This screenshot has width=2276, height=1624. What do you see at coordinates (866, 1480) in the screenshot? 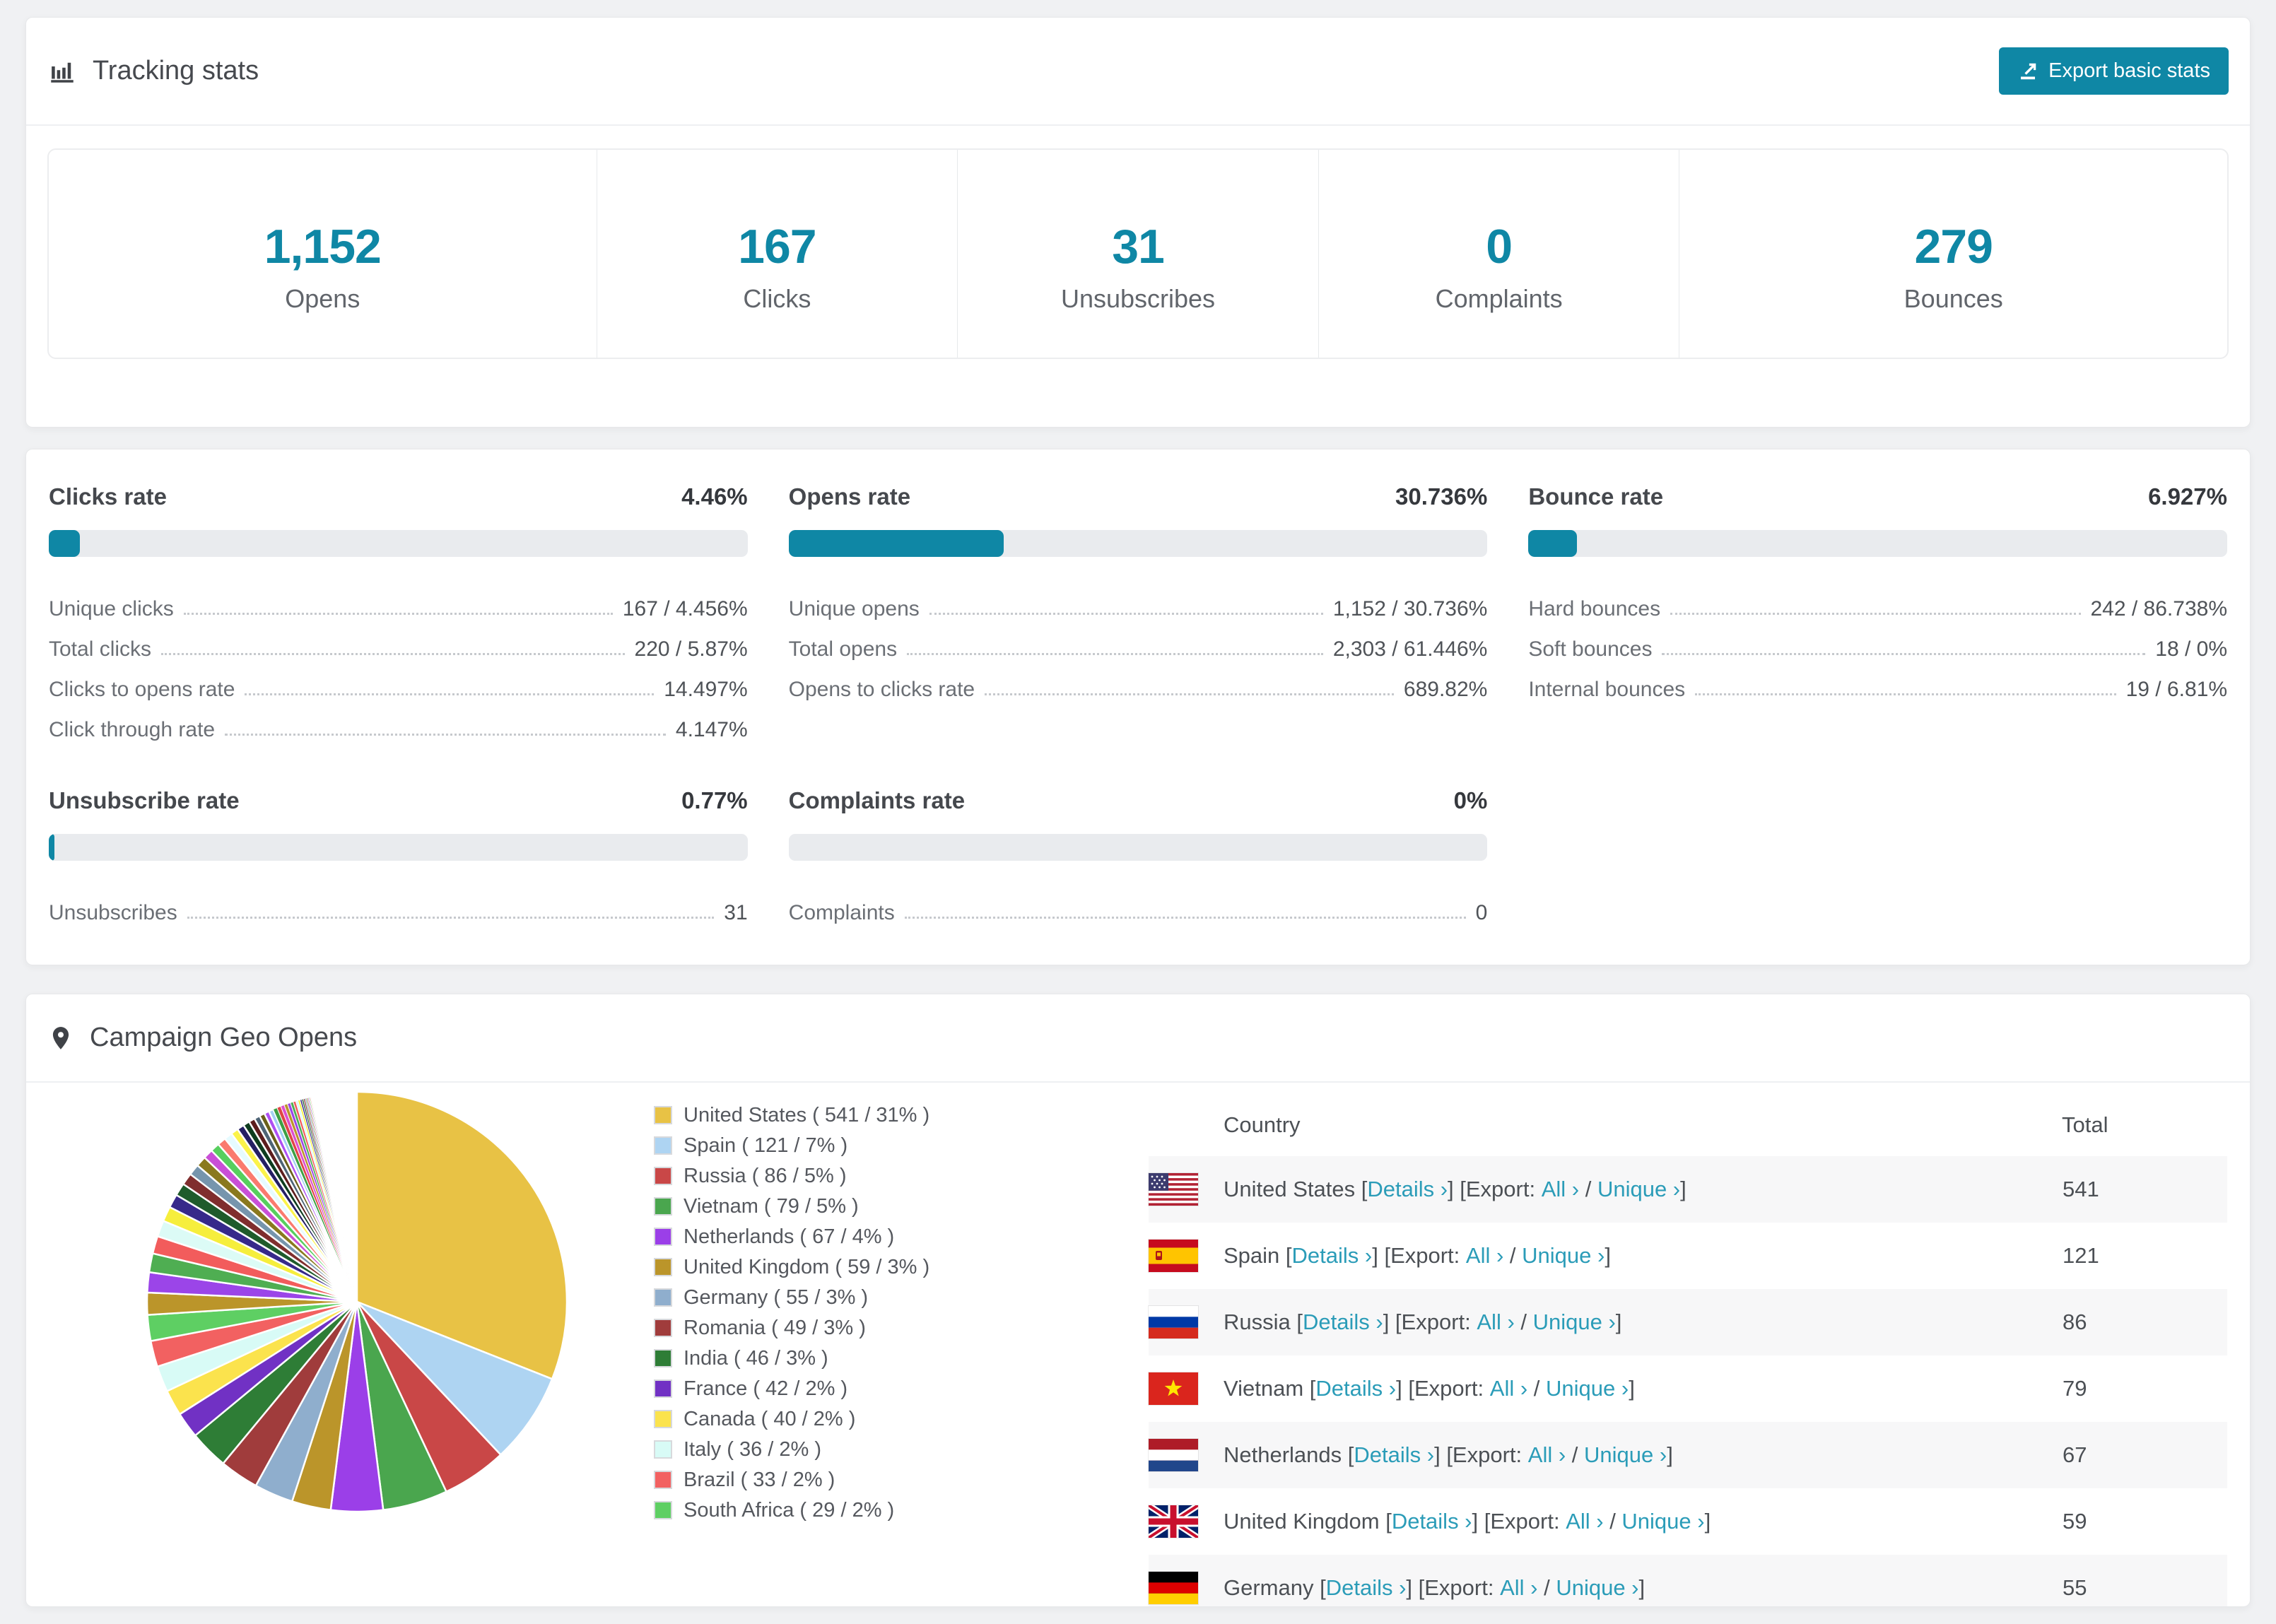
I see `legend-item-brazil: Brazil ( 33 / 2% )` at bounding box center [866, 1480].